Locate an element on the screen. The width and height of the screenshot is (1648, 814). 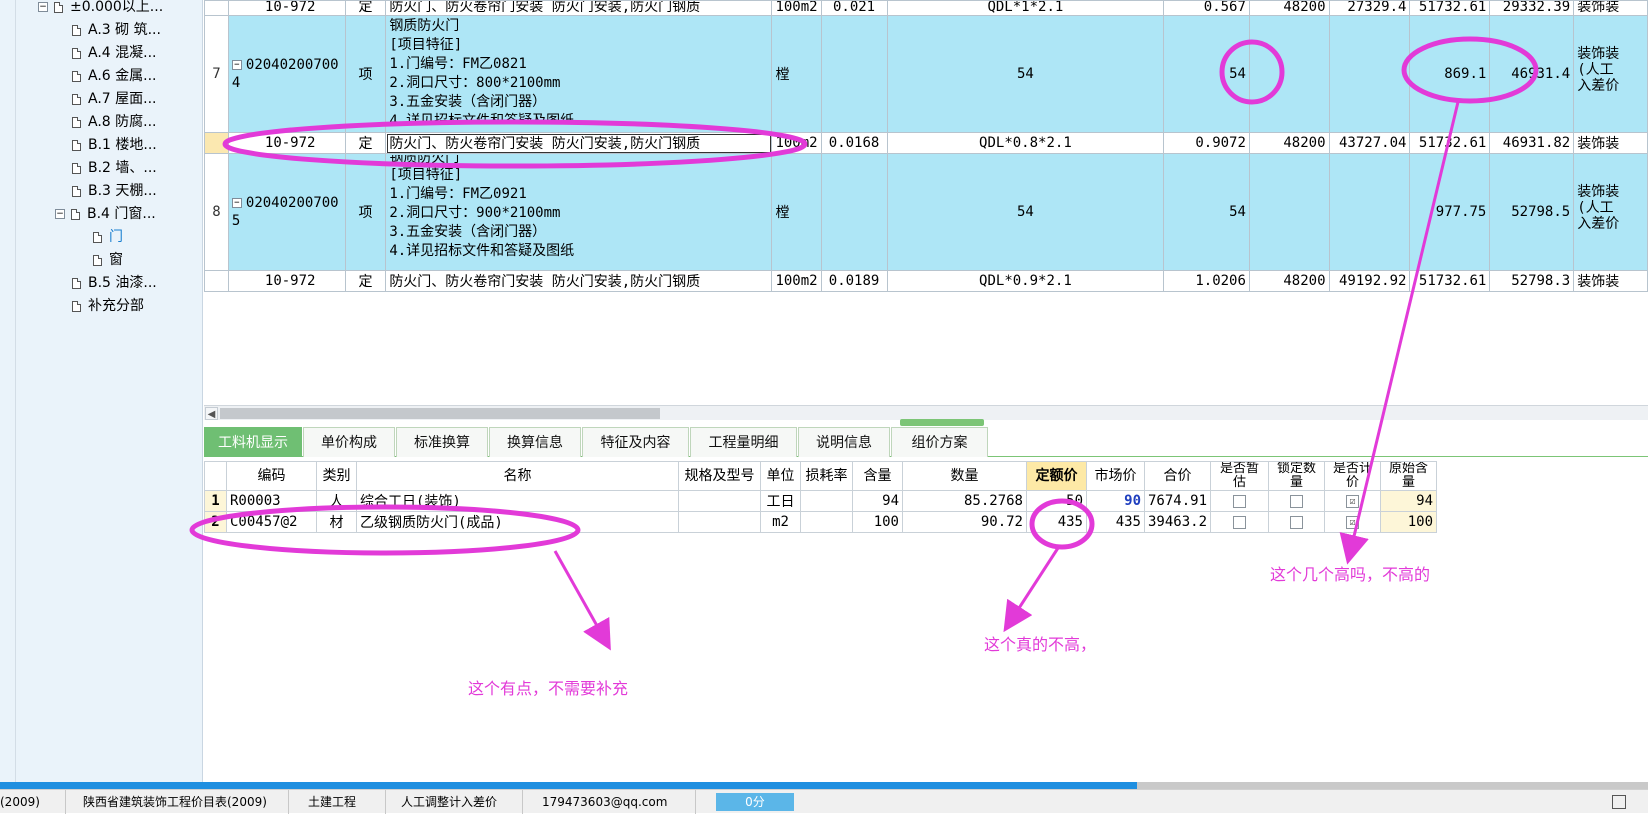
status-score-badge: 0分 is located at coordinates (755, 802).